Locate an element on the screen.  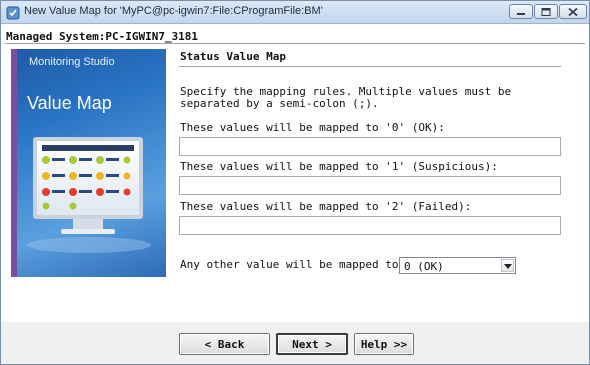
minimize-icon is located at coordinates (521, 13).